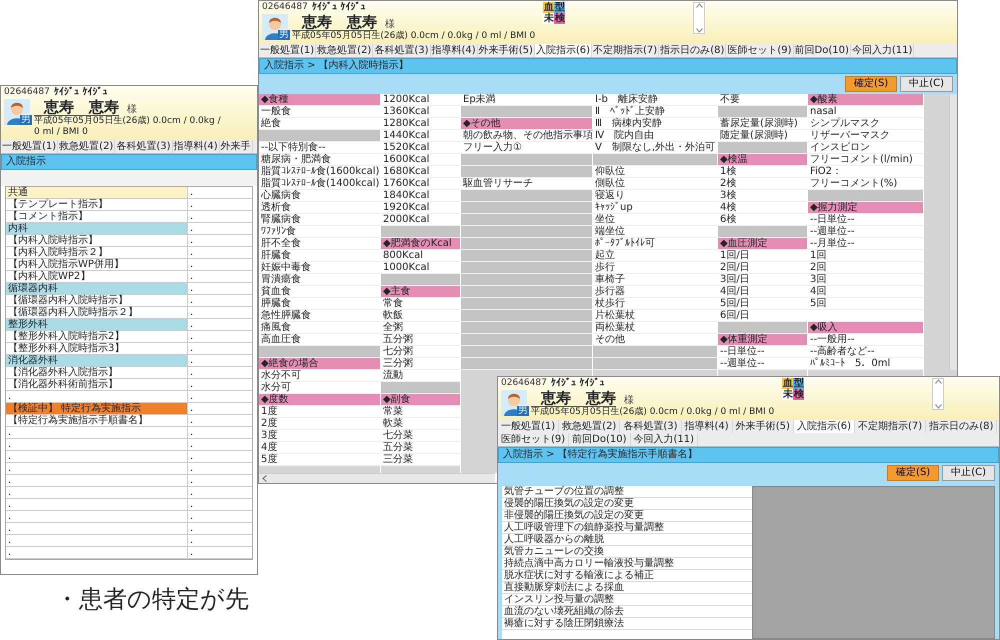 The image size is (1000, 640). I want to click on option-cell: 胃潰瘍食, so click(319, 280).